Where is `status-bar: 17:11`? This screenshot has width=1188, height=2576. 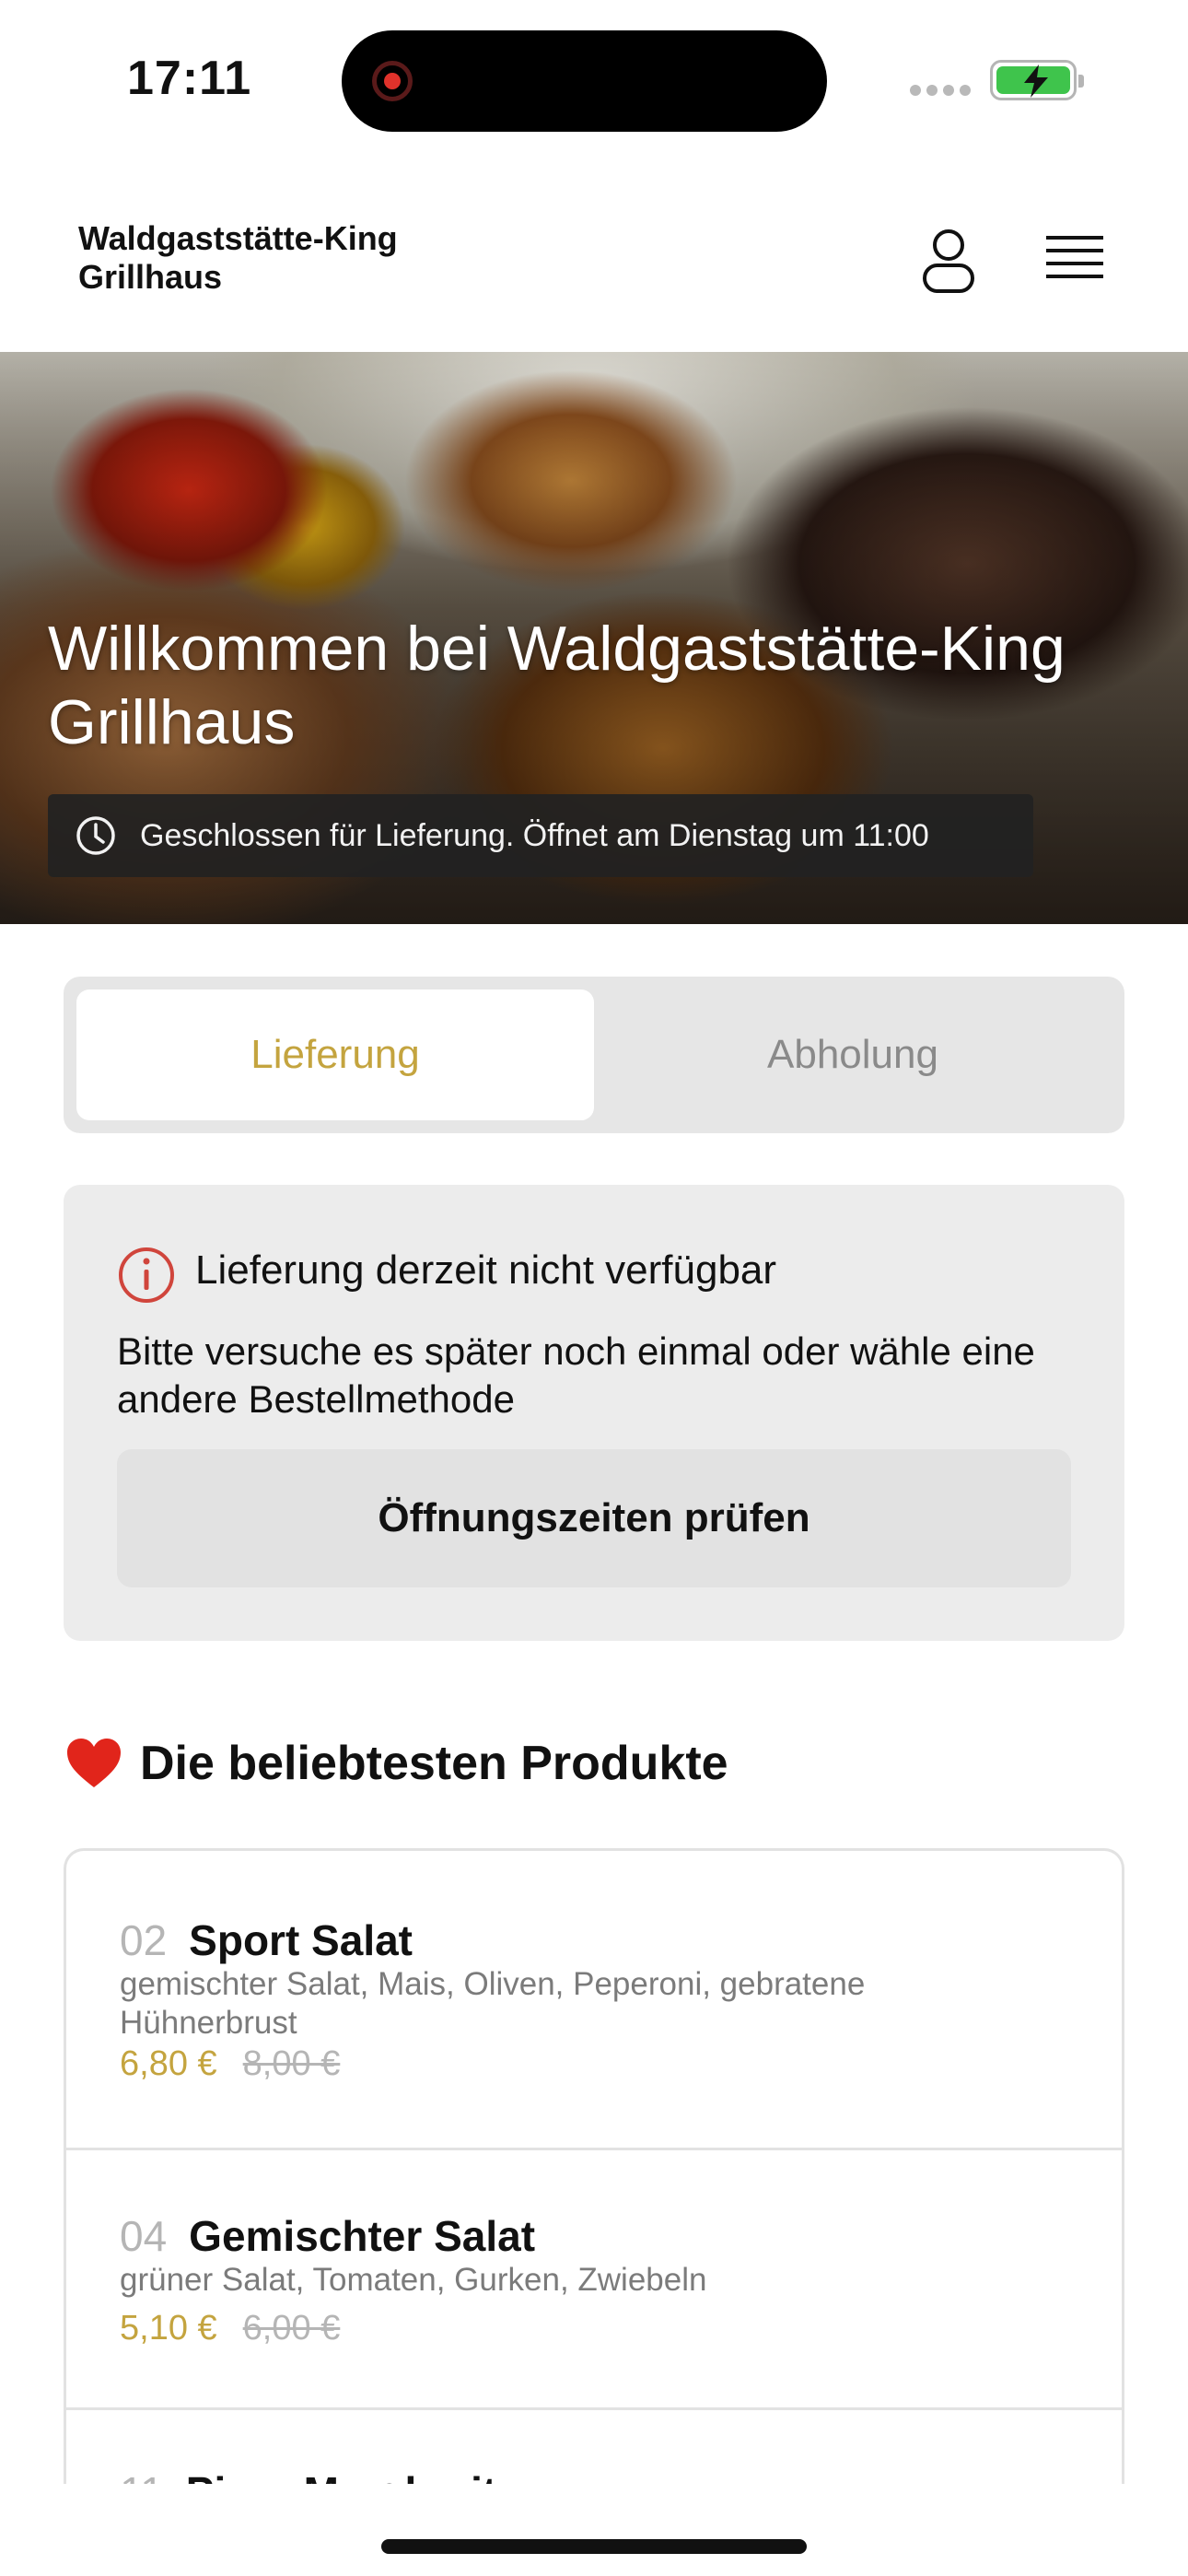
status-bar: 17:11 is located at coordinates (594, 78).